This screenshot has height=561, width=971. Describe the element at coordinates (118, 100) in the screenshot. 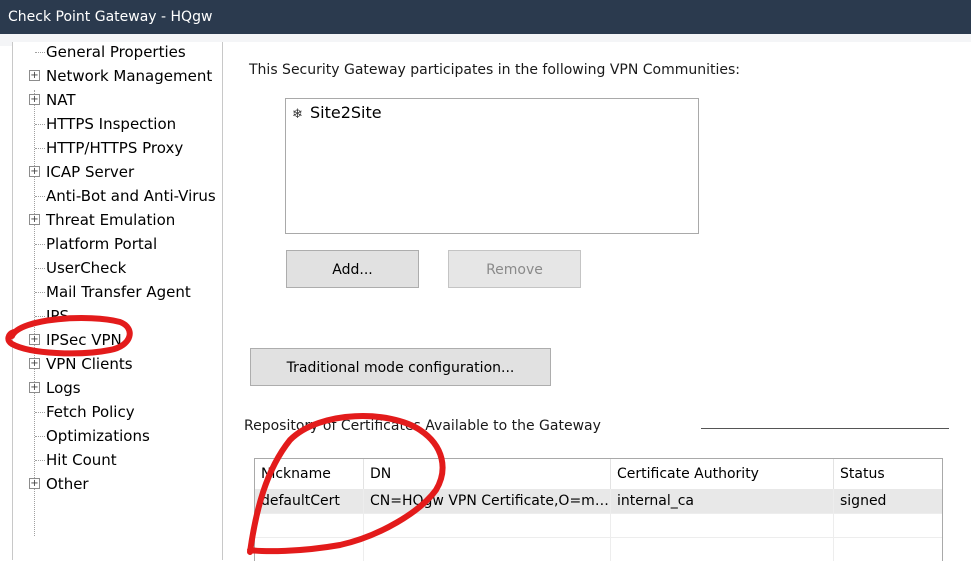

I see `tree-item: + NAT` at that location.